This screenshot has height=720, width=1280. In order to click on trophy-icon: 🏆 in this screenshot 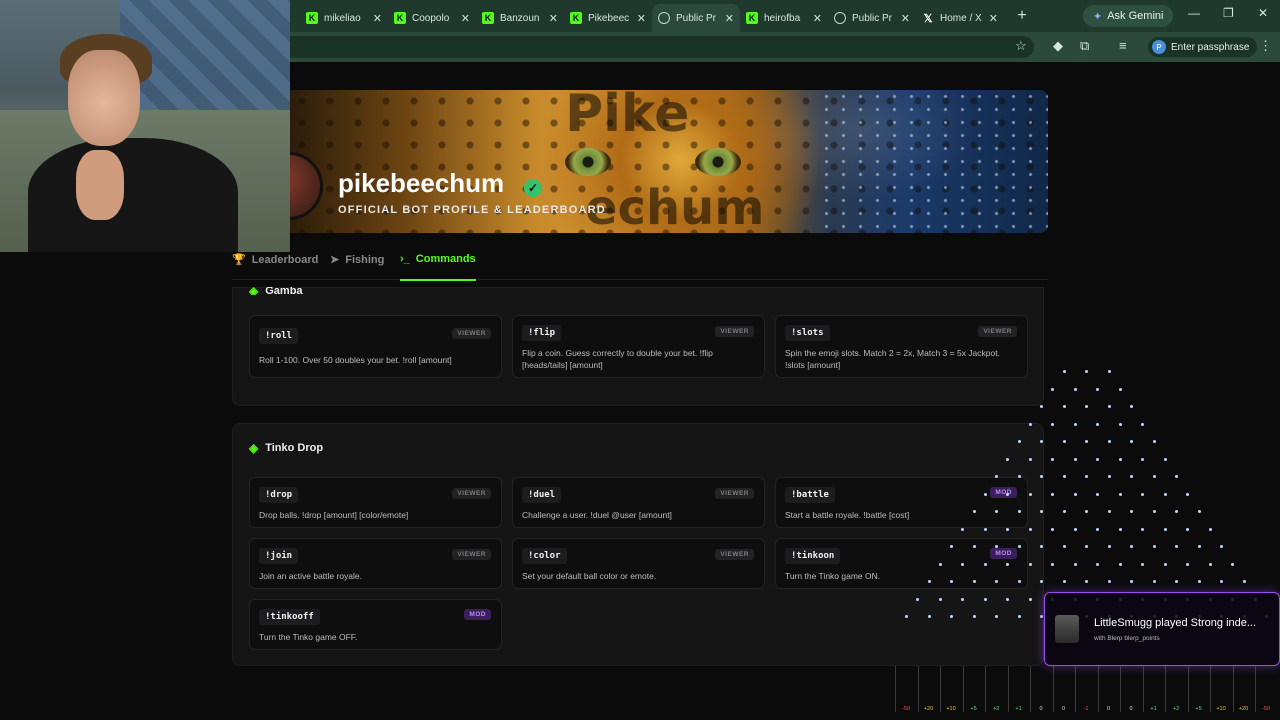, I will do `click(239, 260)`.